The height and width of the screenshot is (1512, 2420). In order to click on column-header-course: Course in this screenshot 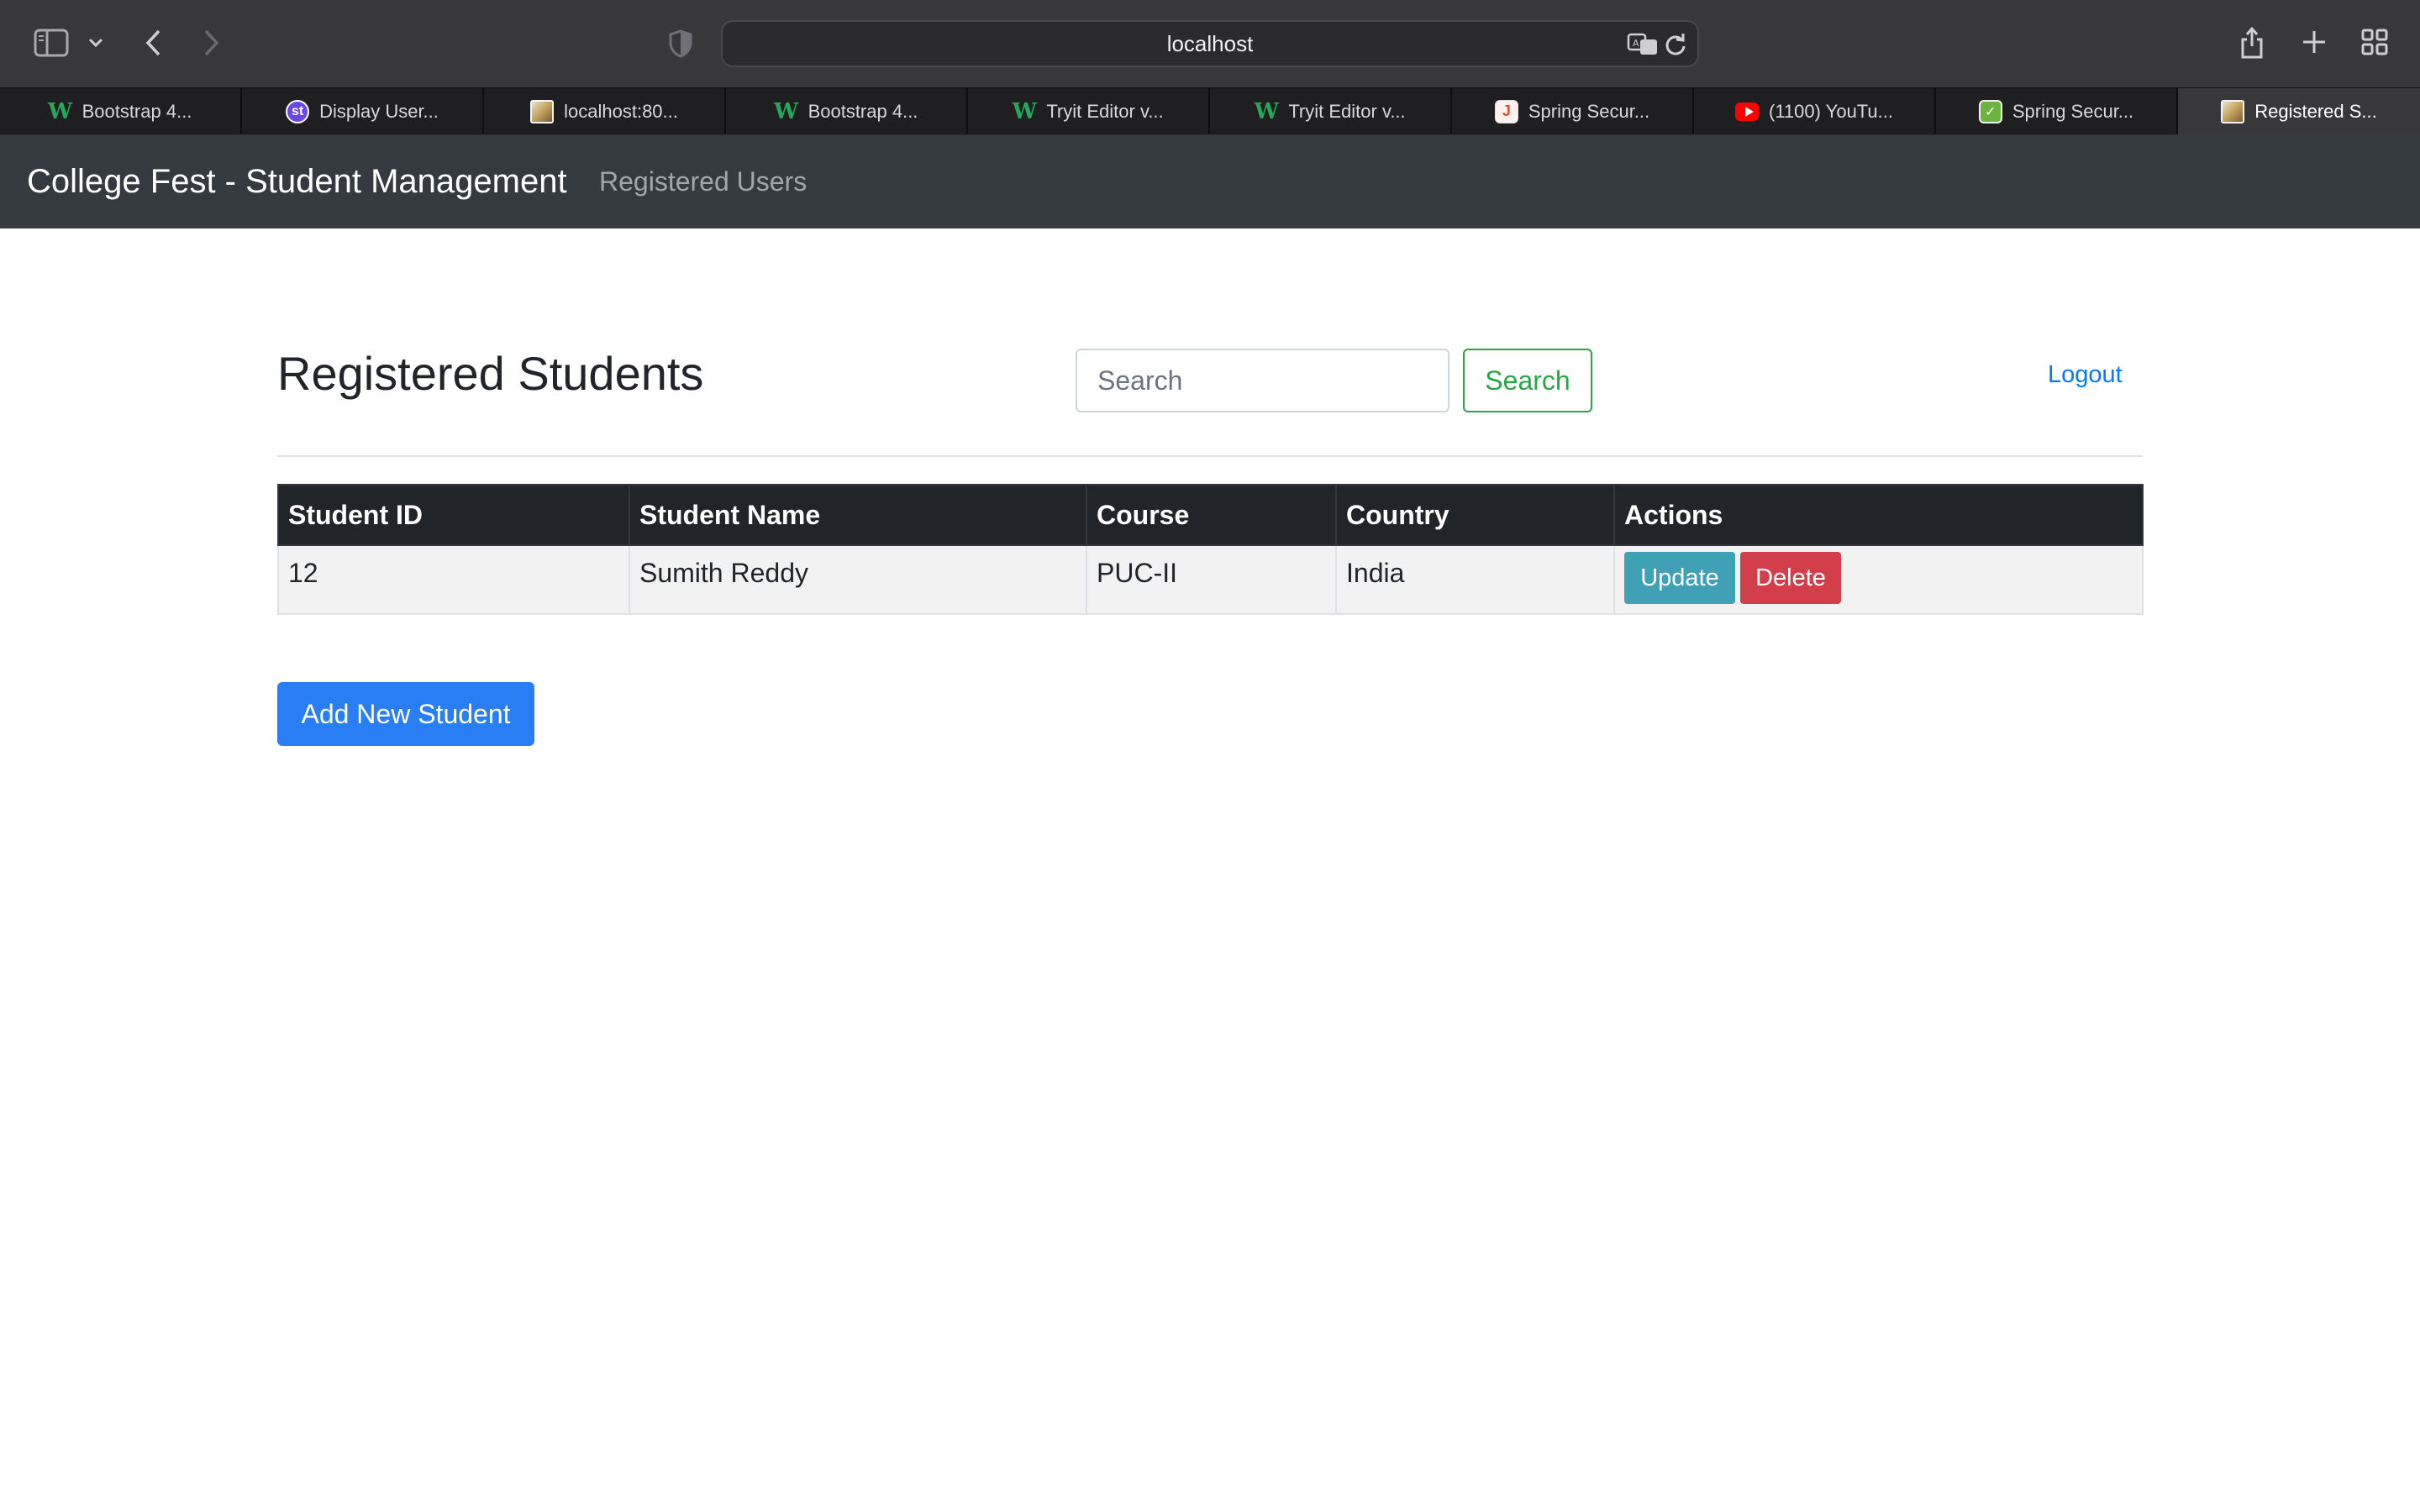, I will do `click(1211, 515)`.